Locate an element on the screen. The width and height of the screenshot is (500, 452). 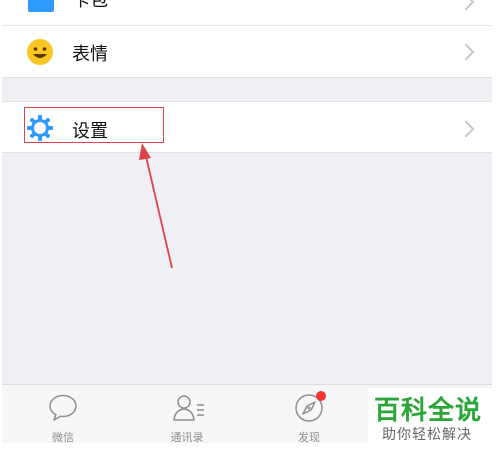
tab-label: 微信 is located at coordinates (63, 437).